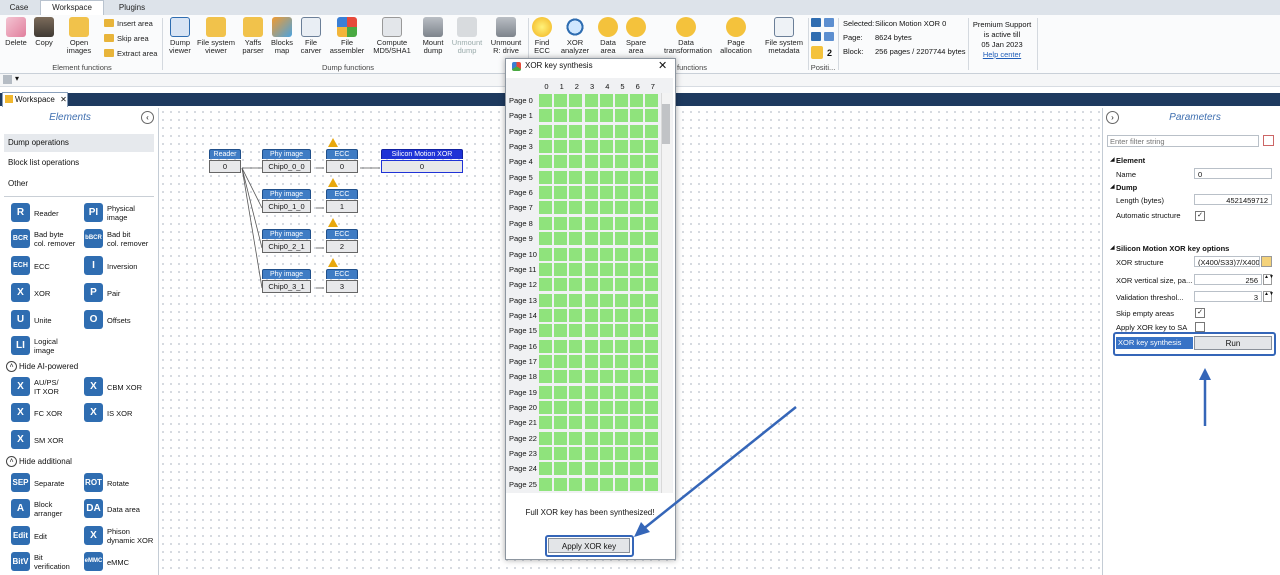 The width and height of the screenshot is (1280, 575). What do you see at coordinates (922, 452) in the screenshot?
I see `annotation-arrows` at bounding box center [922, 452].